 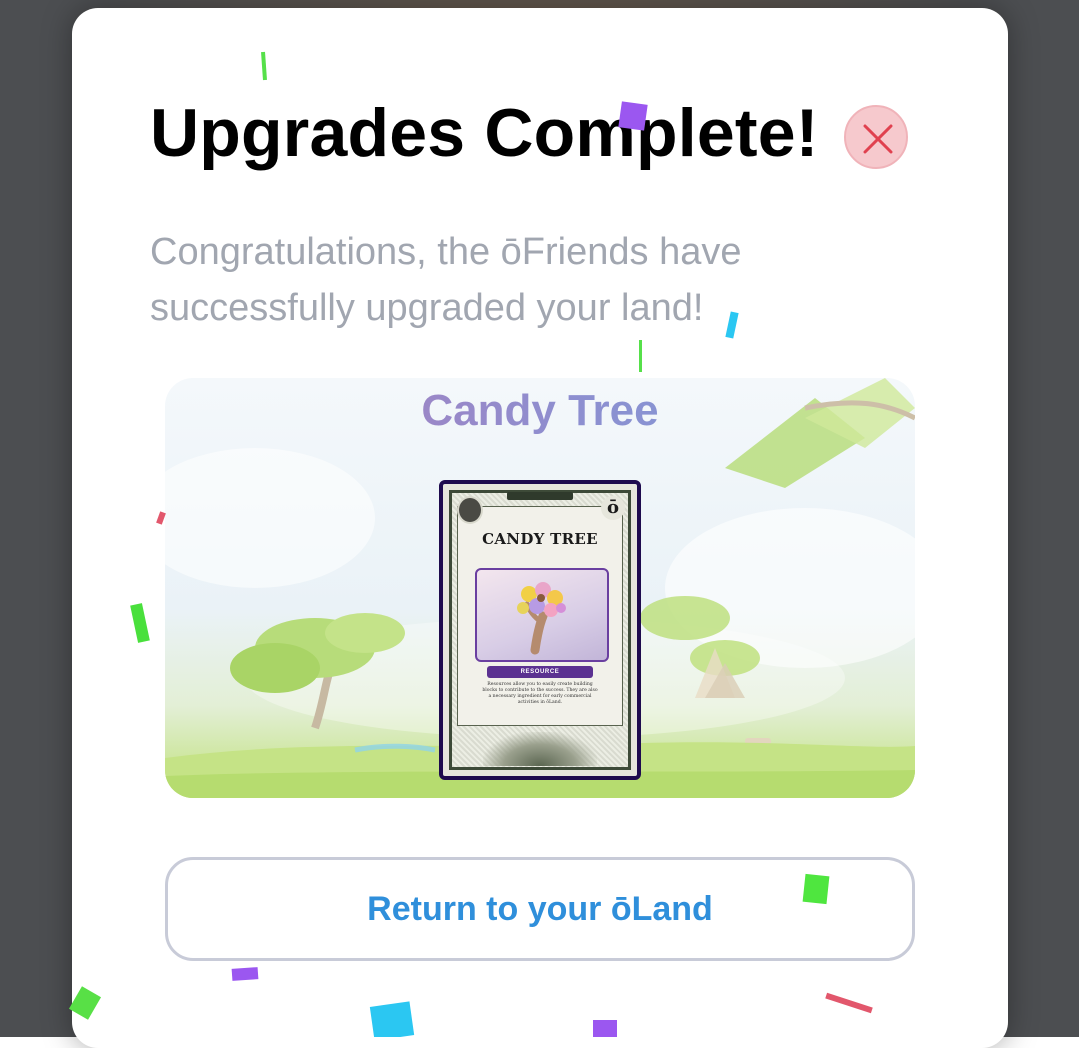 I want to click on candy-tree-art, so click(x=542, y=615).